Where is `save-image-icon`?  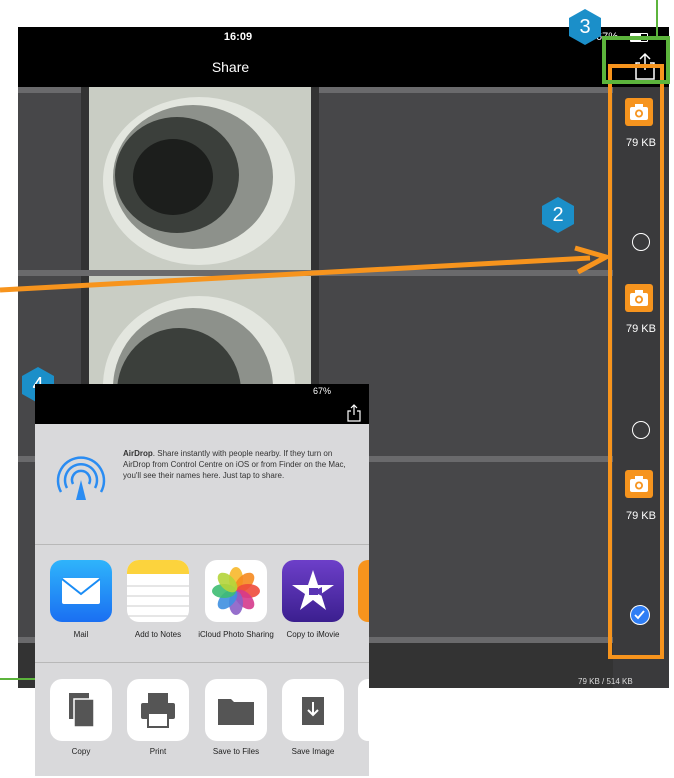 save-image-icon is located at coordinates (313, 710).